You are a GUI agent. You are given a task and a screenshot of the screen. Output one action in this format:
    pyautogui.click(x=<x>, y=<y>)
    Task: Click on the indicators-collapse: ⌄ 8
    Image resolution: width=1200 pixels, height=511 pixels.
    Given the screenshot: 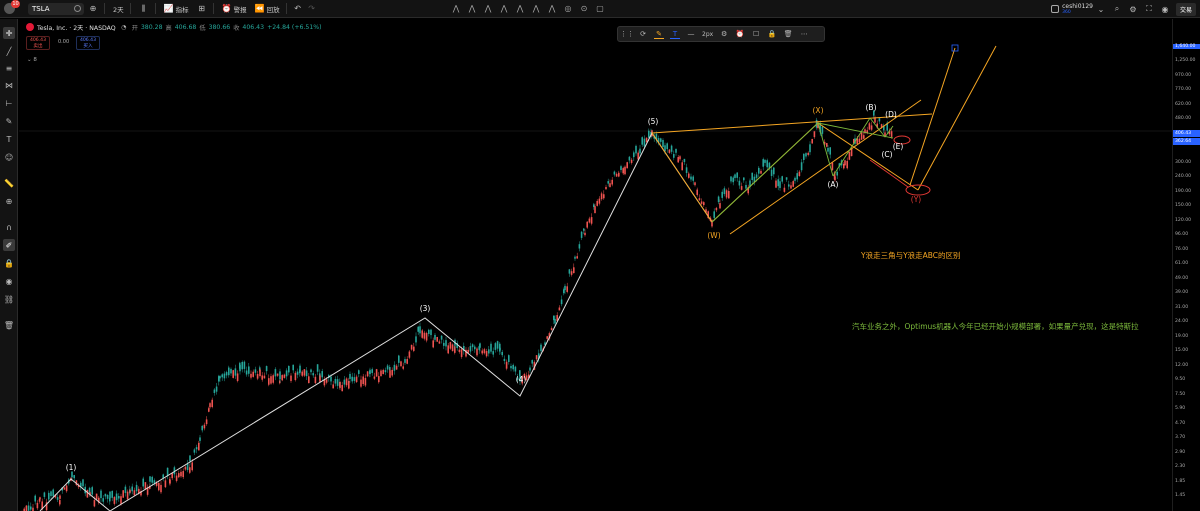 What is the action you would take?
    pyautogui.click(x=32, y=60)
    